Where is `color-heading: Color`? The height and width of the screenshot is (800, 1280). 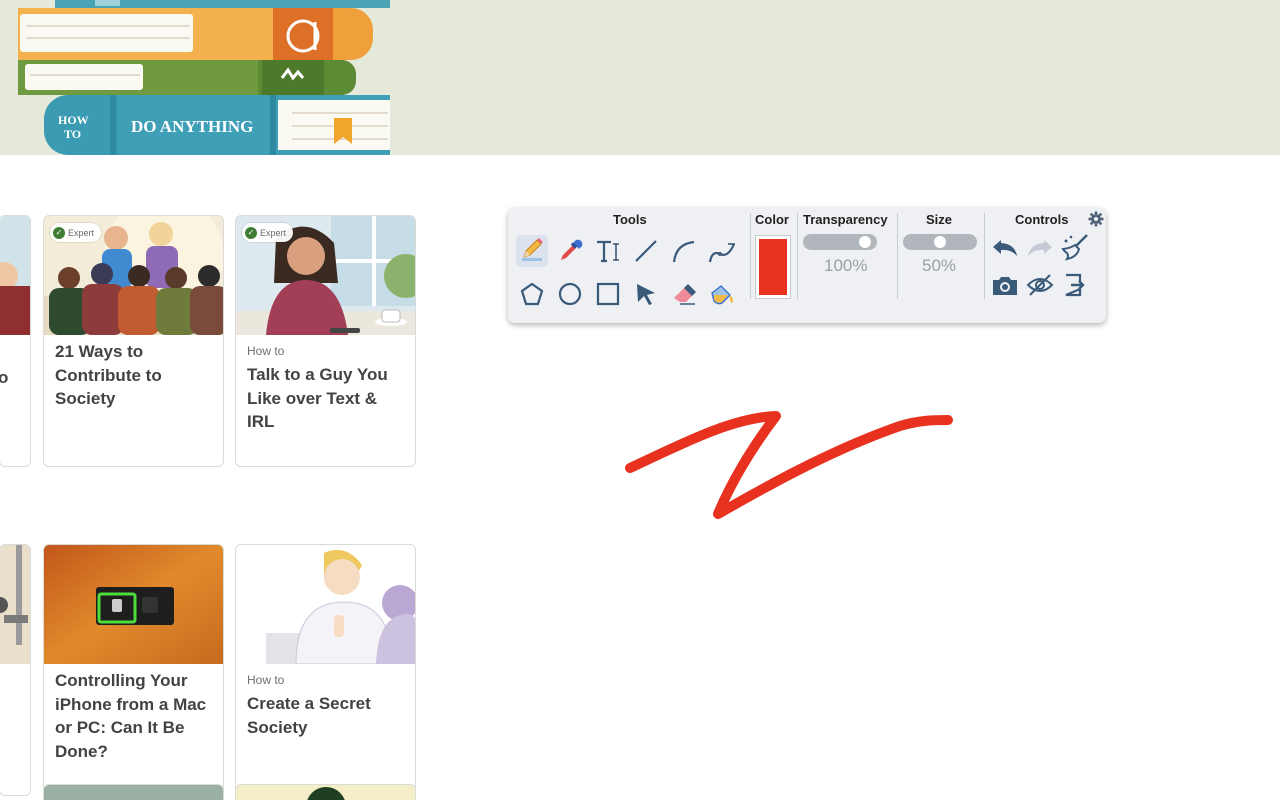
color-heading: Color is located at coordinates (772, 219).